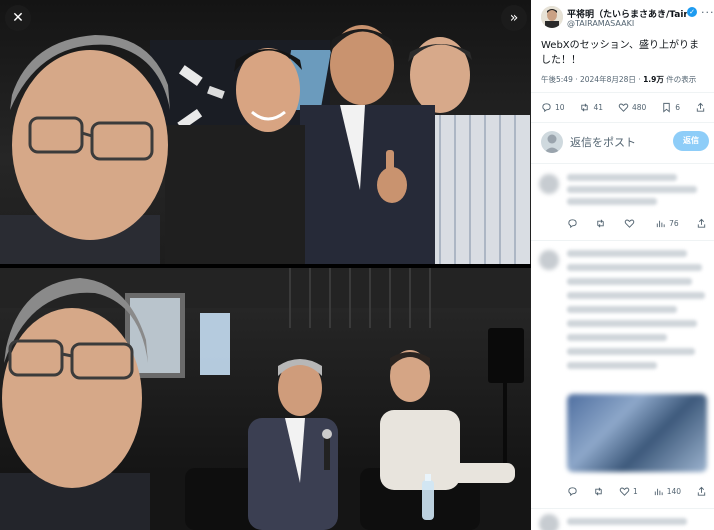  I want to click on like-count: 1, so click(635, 491).